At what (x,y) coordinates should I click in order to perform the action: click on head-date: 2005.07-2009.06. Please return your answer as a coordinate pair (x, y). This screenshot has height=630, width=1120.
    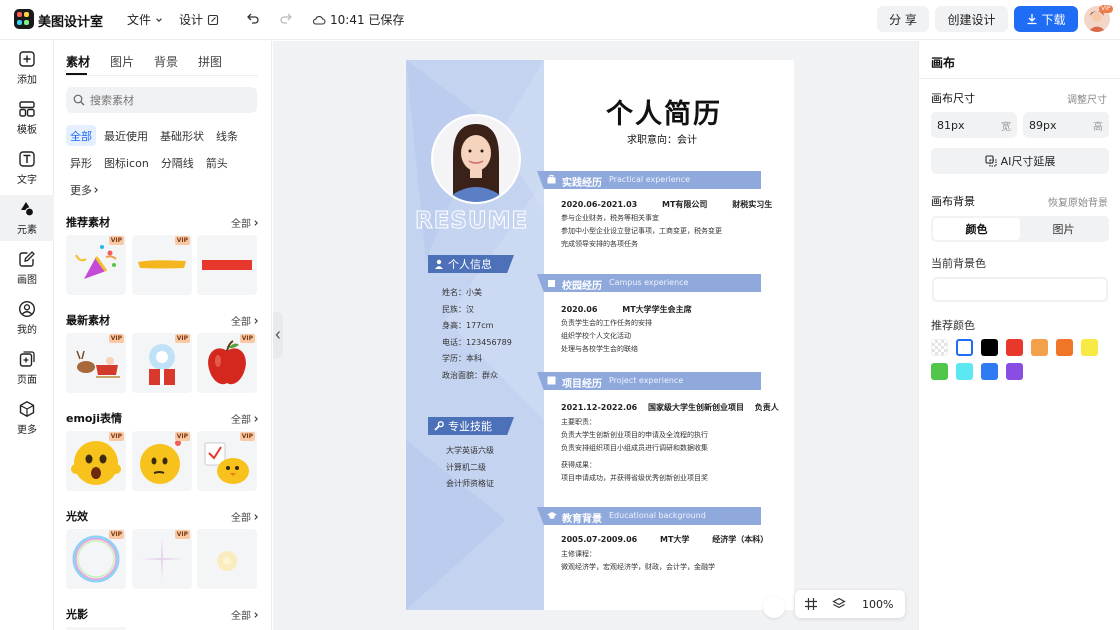
    Looking at the image, I should click on (599, 539).